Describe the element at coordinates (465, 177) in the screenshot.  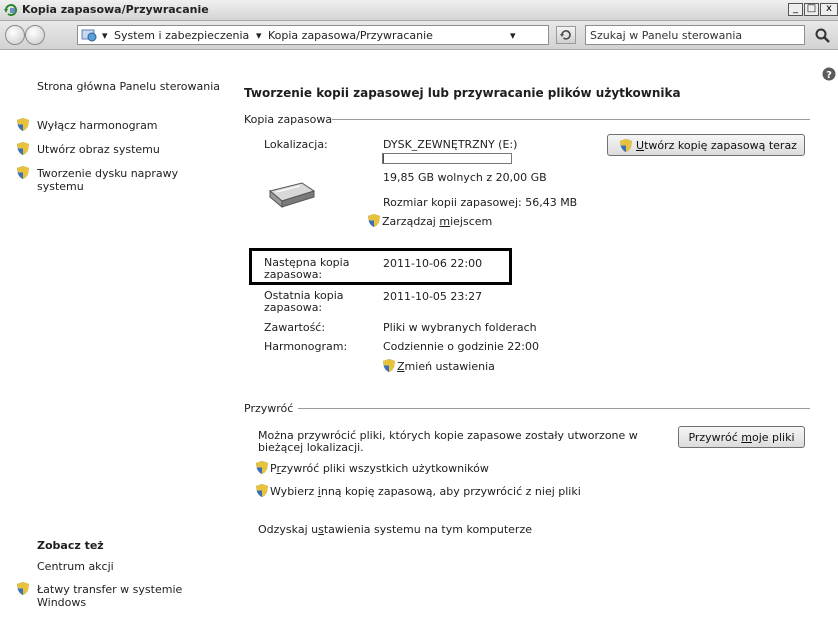
I see `free-space-text: 19,85 GB wolnych z 20,00 GB` at that location.